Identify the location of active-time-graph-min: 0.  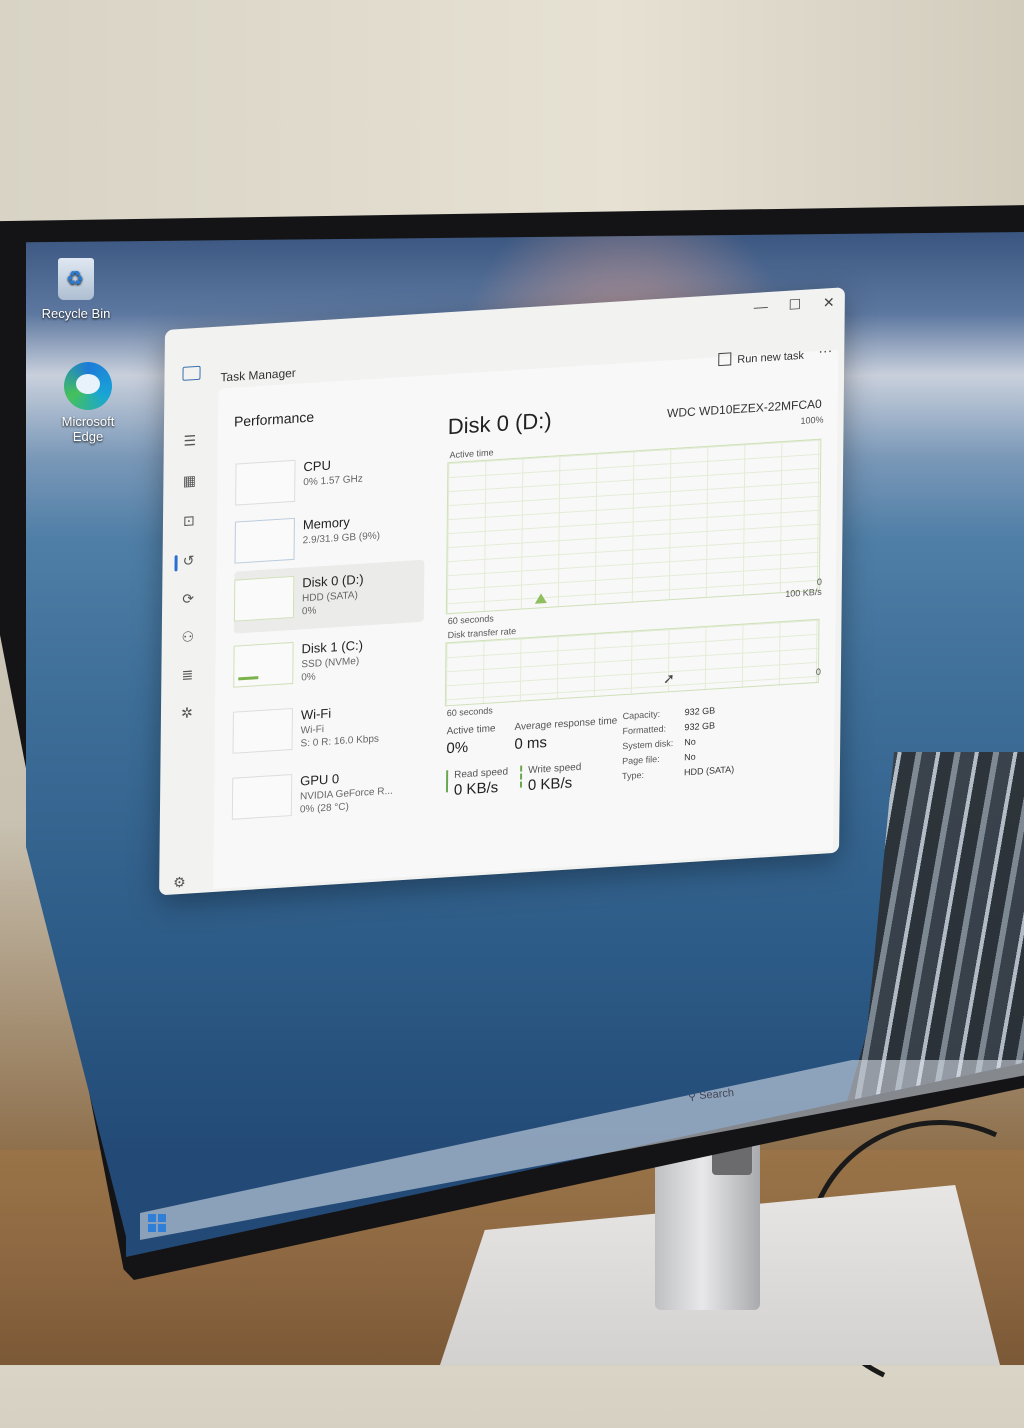
(819, 581).